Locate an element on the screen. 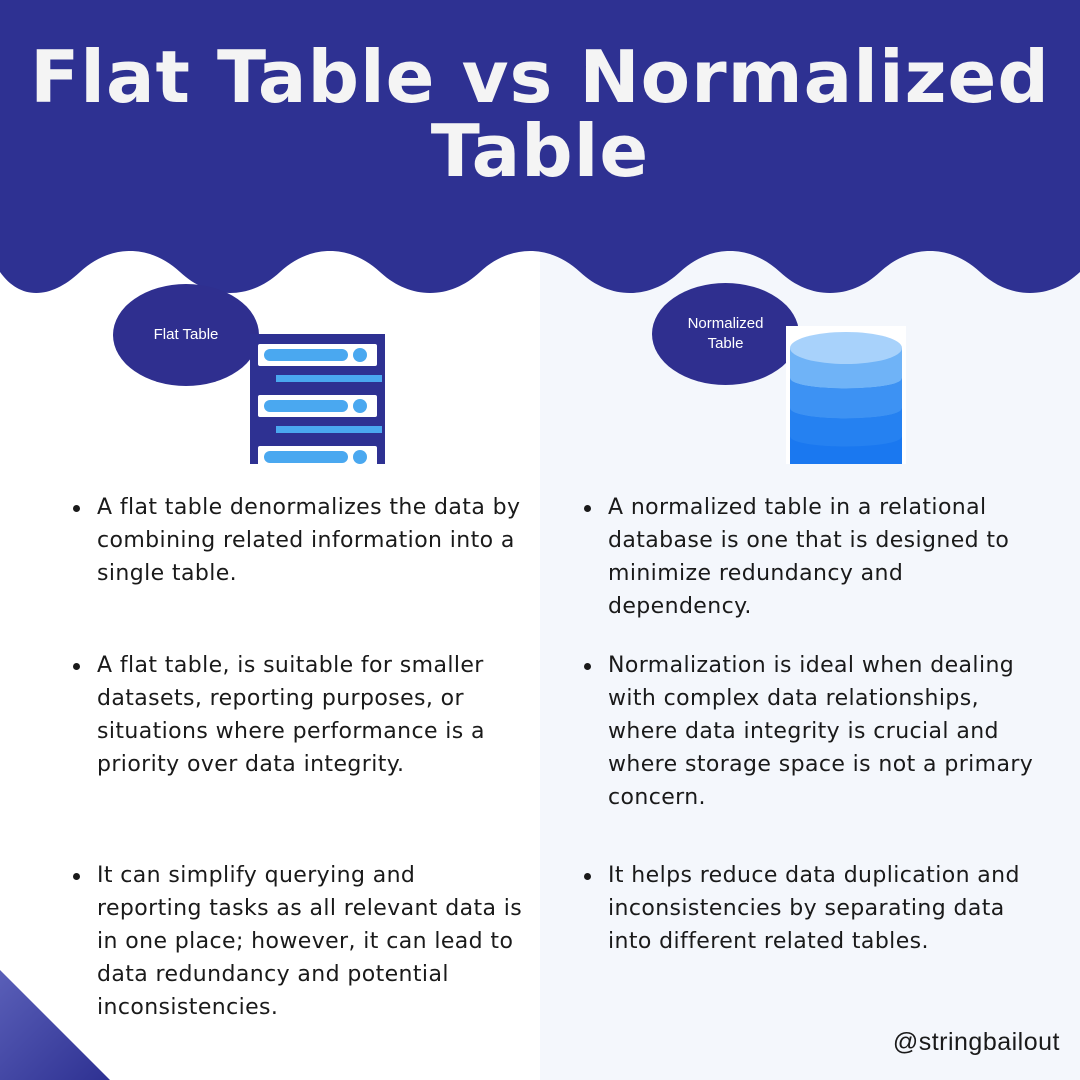 Image resolution: width=1080 pixels, height=1080 pixels. normalized-table-label: Normalized Table is located at coordinates (725, 333).